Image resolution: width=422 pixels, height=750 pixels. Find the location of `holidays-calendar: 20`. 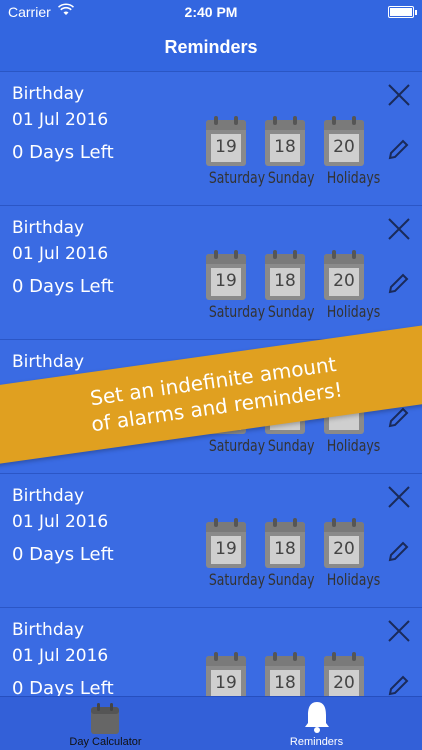

holidays-calendar: 20 is located at coordinates (344, 674).